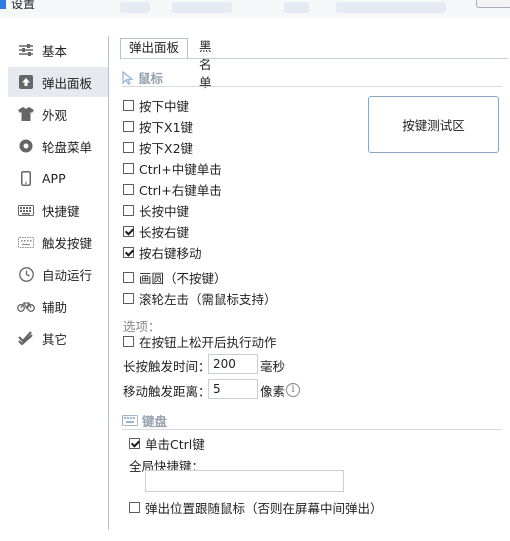 The image size is (510, 541). I want to click on option-single-ctrl: 单击Ctrl键, so click(167, 443).